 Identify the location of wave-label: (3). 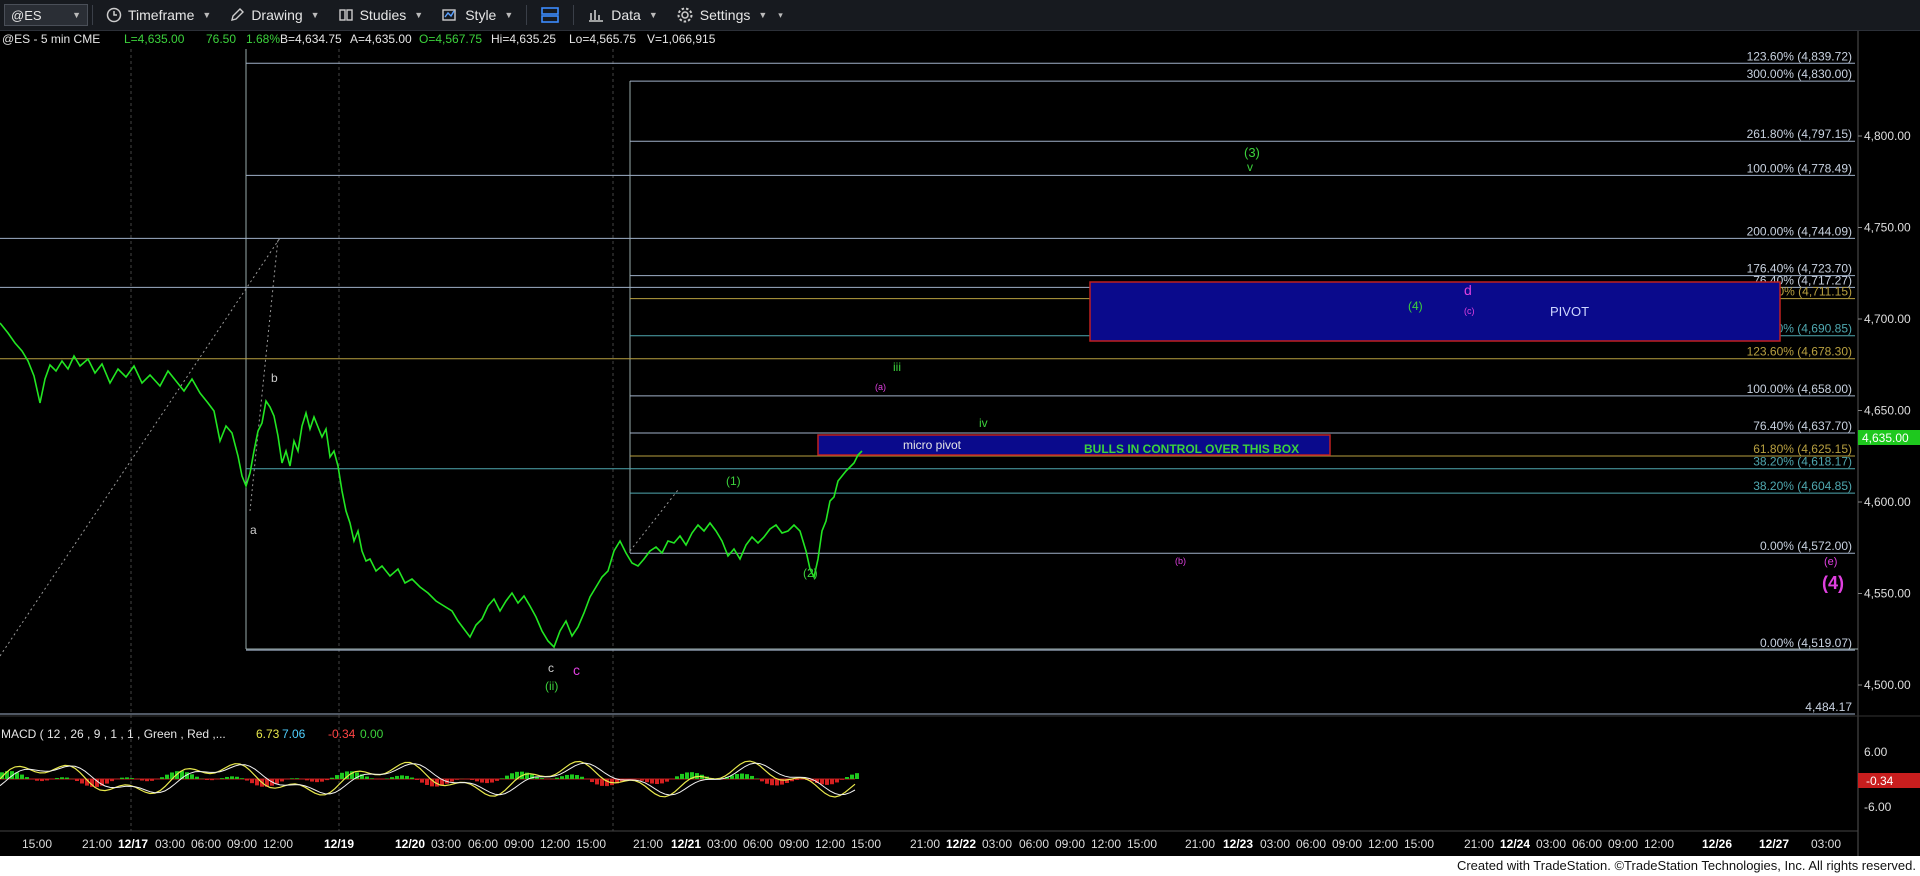
(1252, 152).